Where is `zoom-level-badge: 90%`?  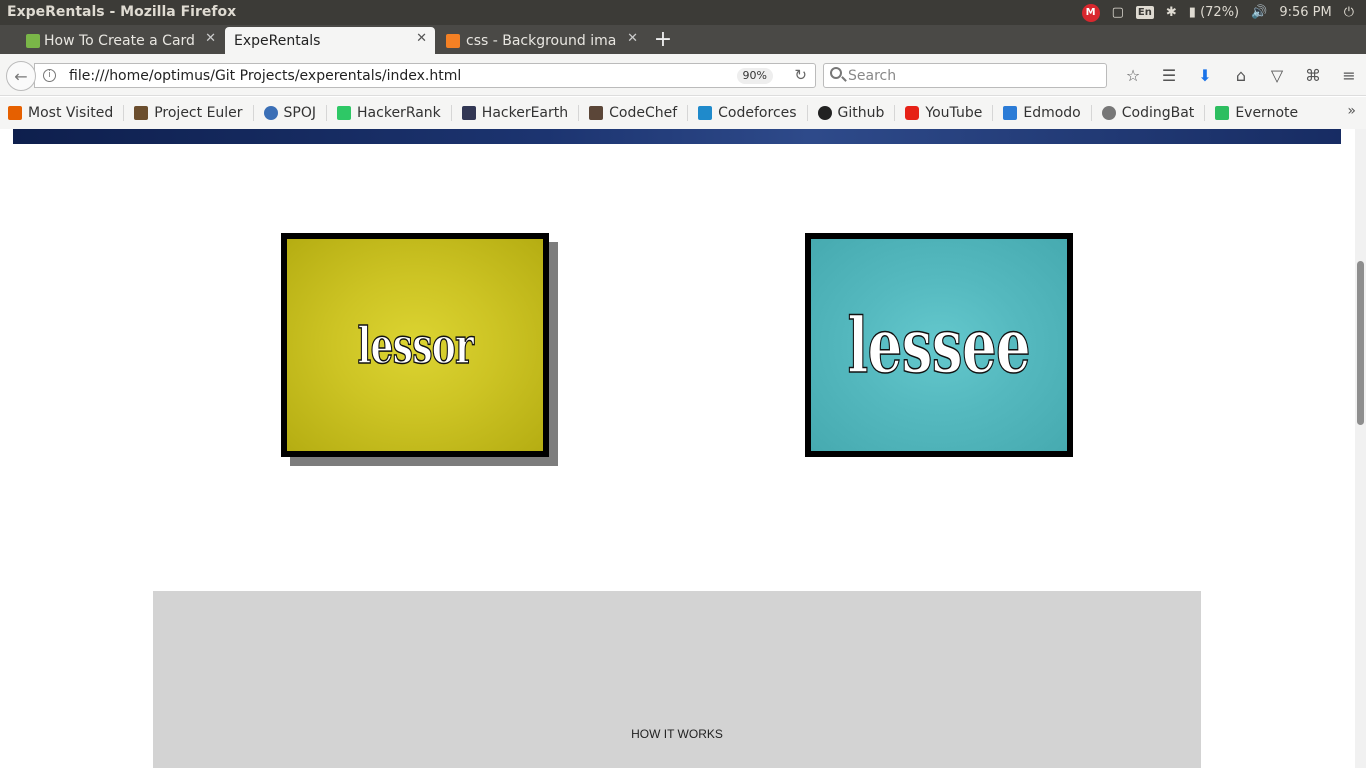 zoom-level-badge: 90% is located at coordinates (754, 76).